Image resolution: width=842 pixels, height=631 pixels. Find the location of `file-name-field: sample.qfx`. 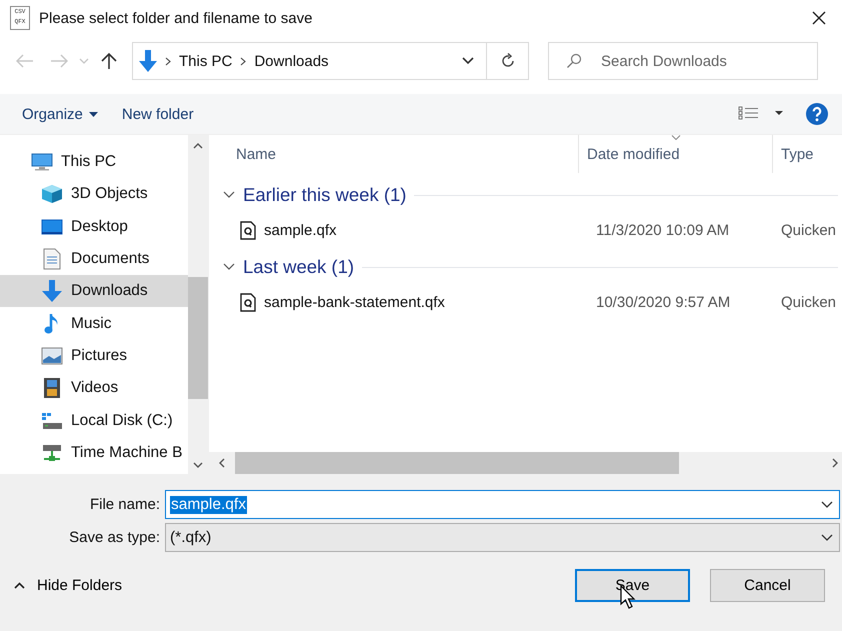

file-name-field: sample.qfx is located at coordinates (502, 504).